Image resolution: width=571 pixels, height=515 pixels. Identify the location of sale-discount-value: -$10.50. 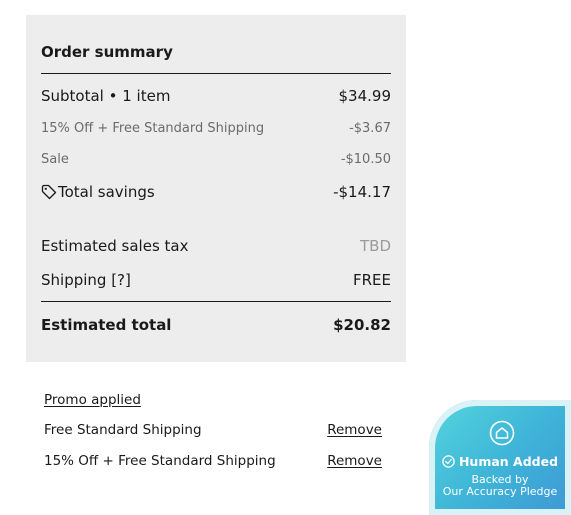
(365, 159).